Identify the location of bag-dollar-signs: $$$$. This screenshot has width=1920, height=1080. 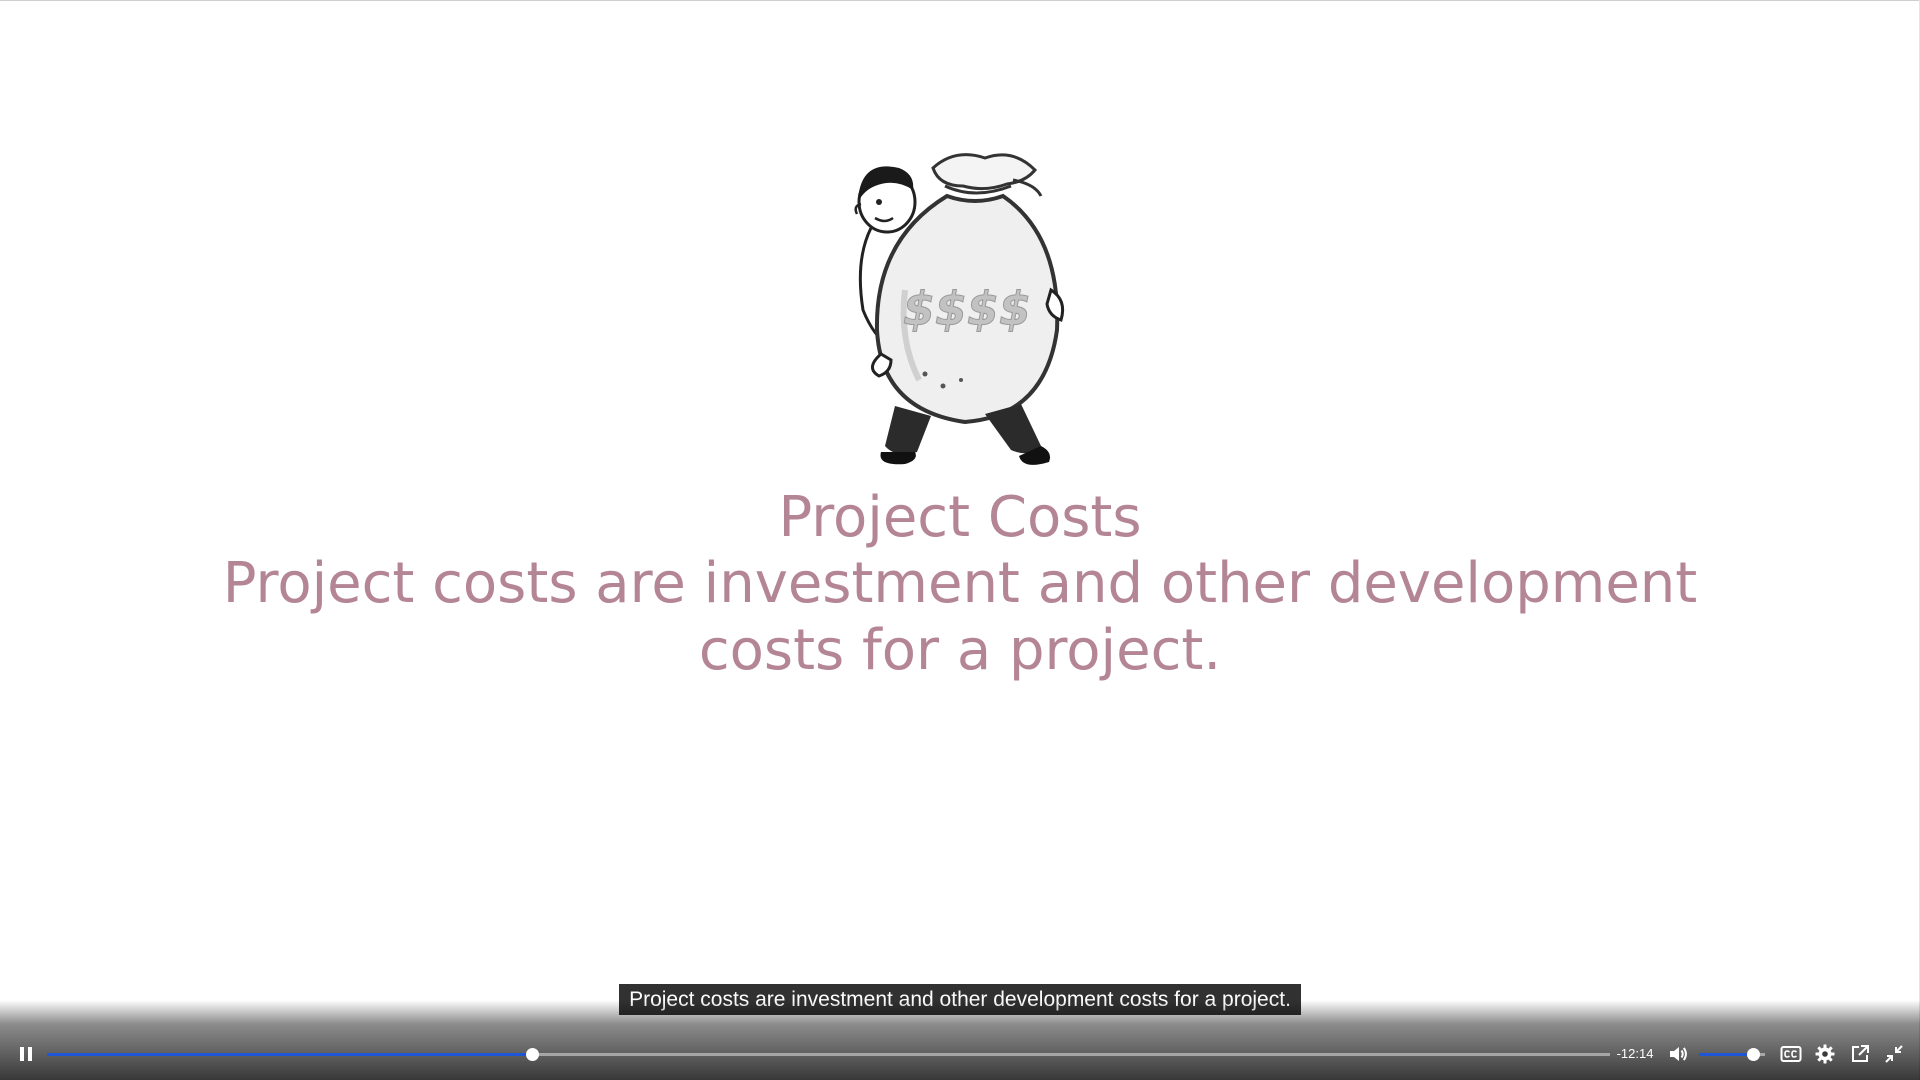
(967, 309).